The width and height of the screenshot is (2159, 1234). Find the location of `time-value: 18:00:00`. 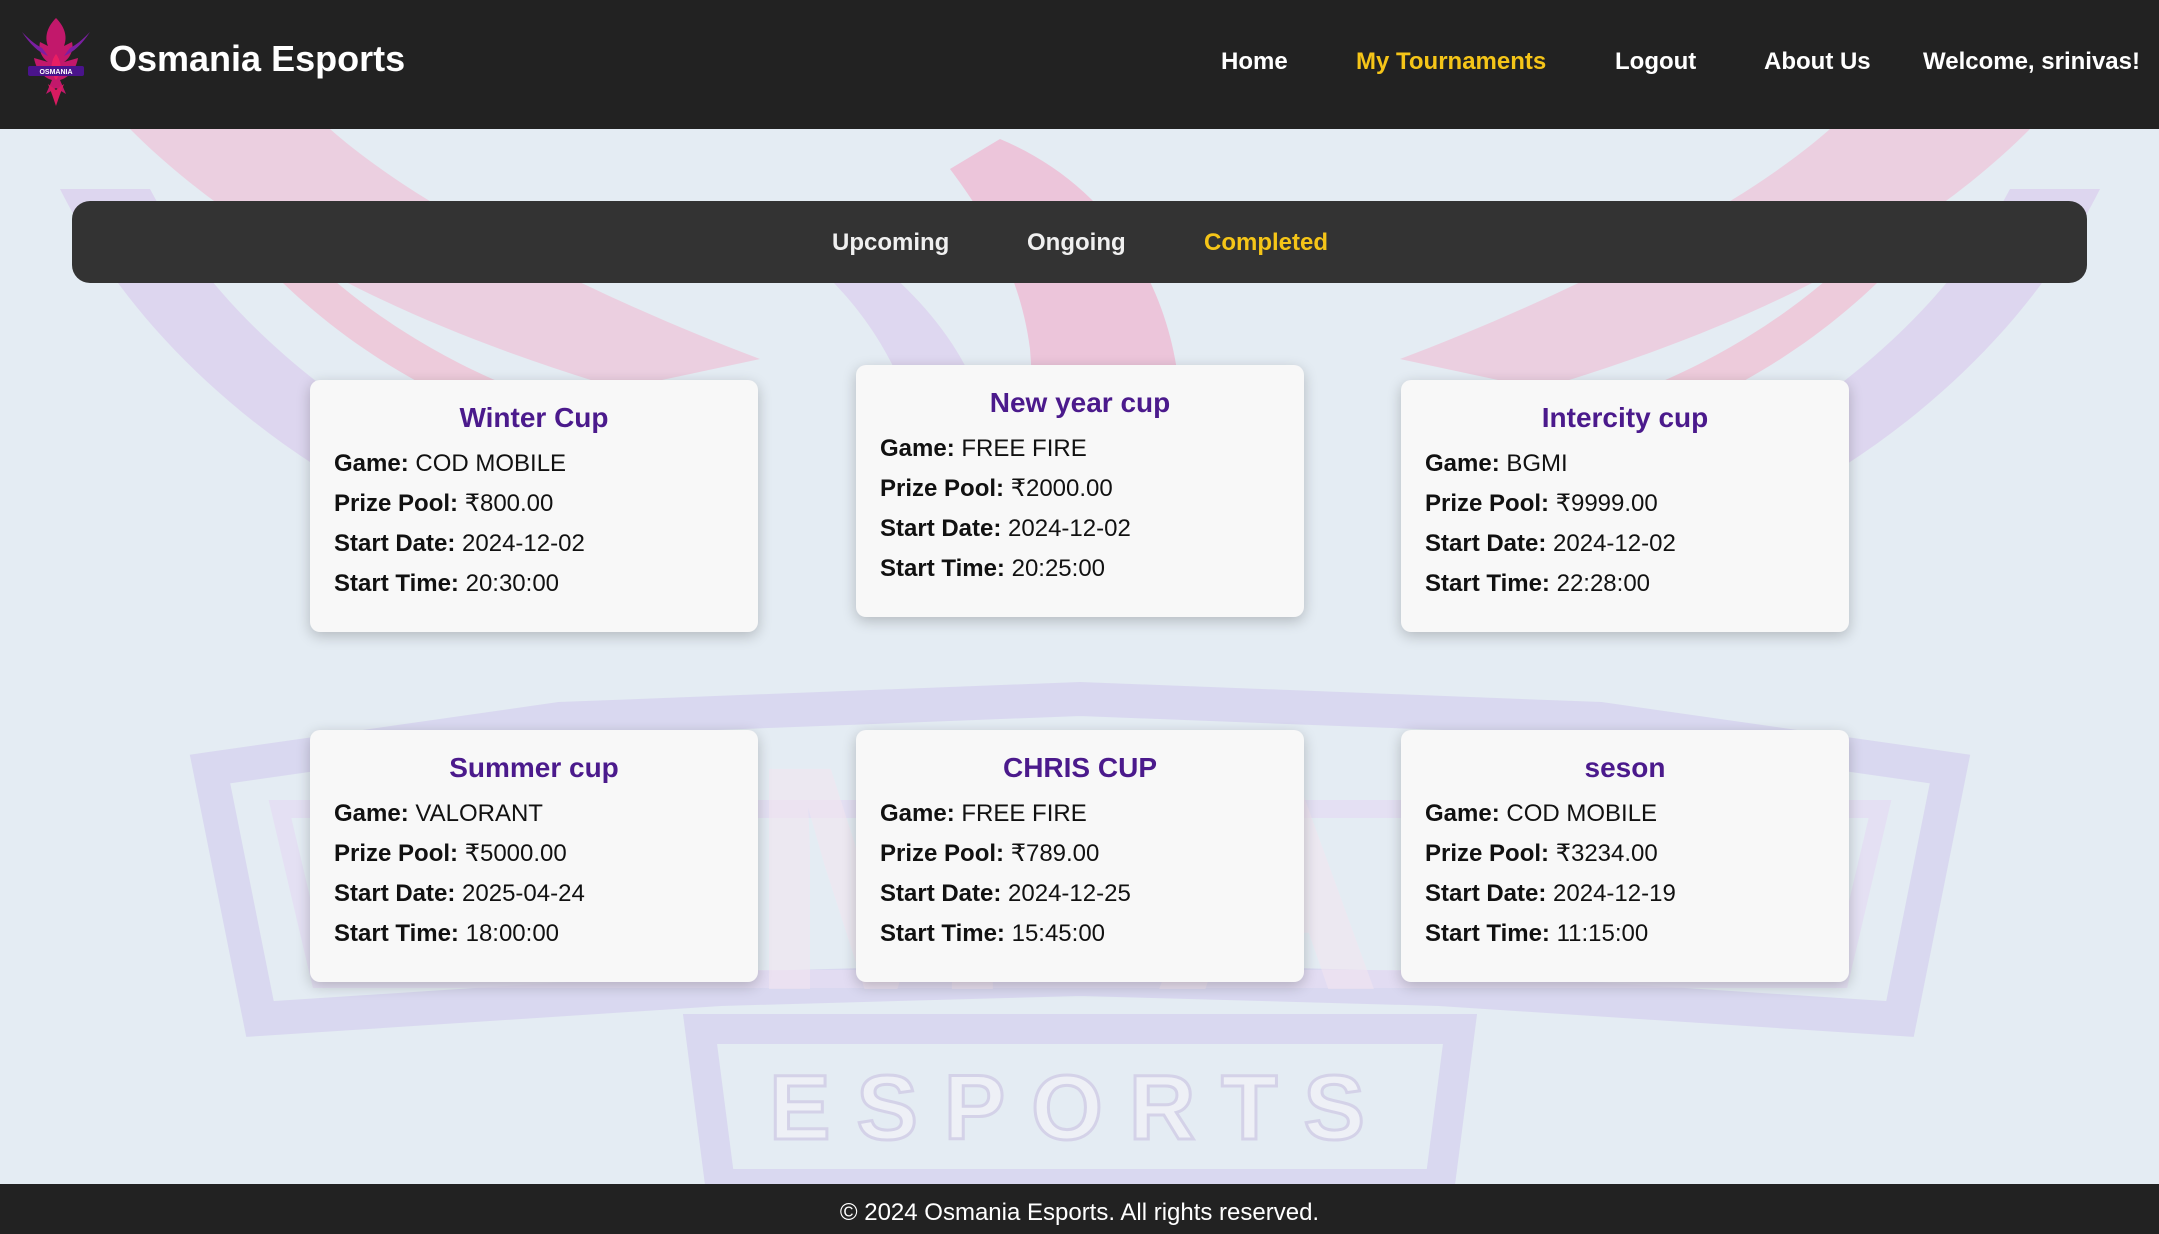

time-value: 18:00:00 is located at coordinates (512, 933).